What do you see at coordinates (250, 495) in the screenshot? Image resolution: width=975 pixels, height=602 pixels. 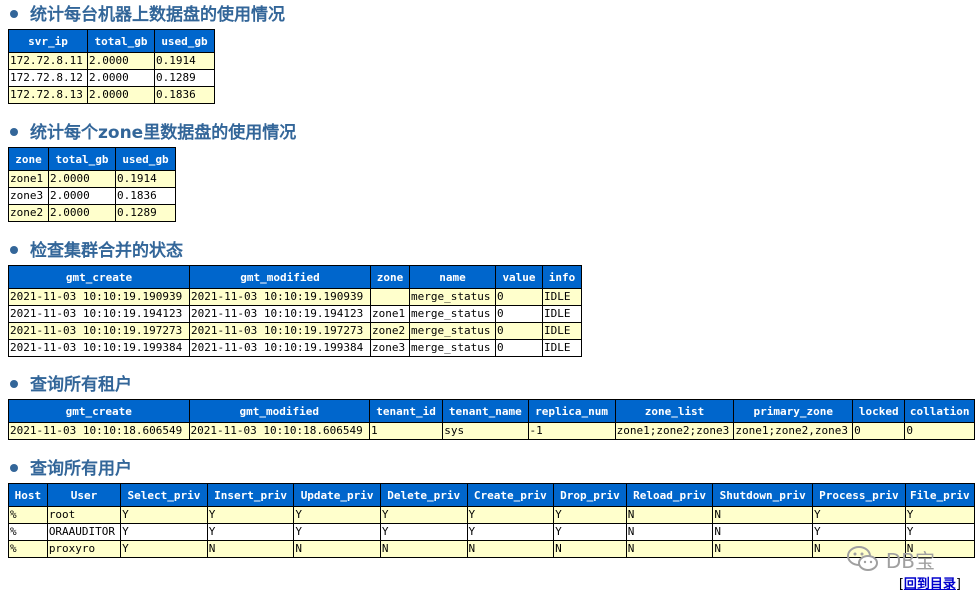 I see `column-header: Insert_priv` at bounding box center [250, 495].